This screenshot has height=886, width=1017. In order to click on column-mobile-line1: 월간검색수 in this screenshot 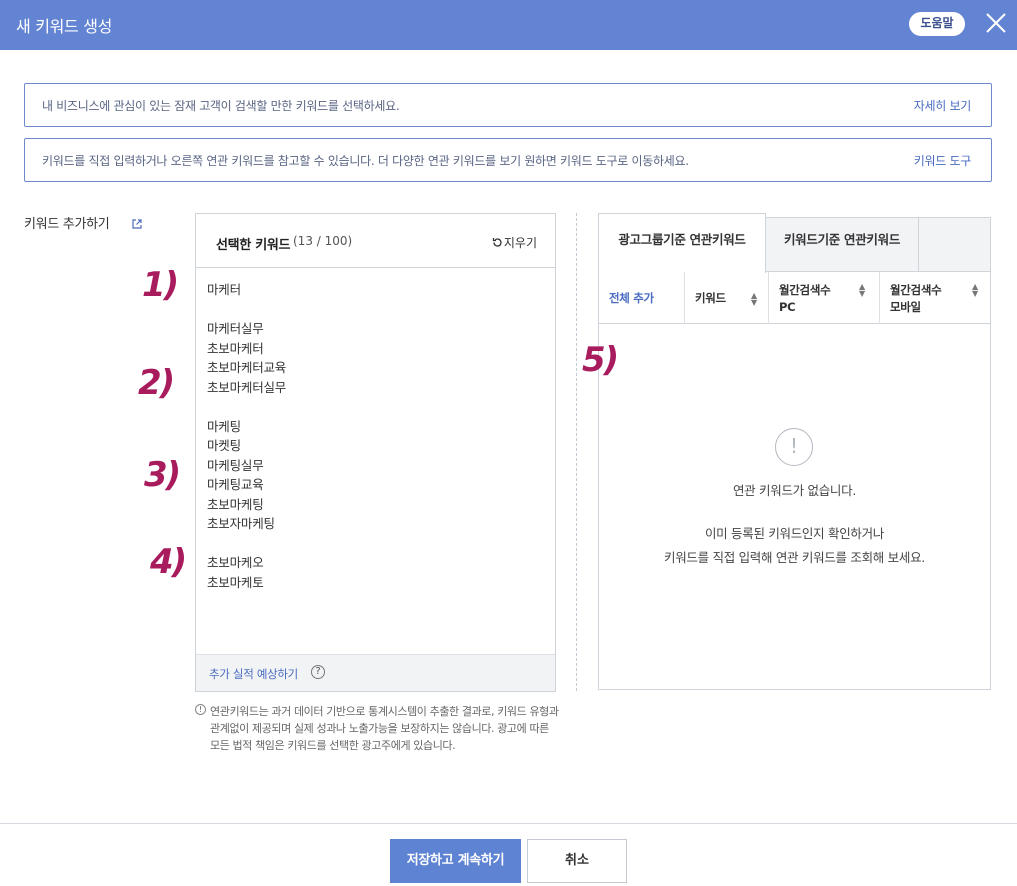, I will do `click(916, 290)`.